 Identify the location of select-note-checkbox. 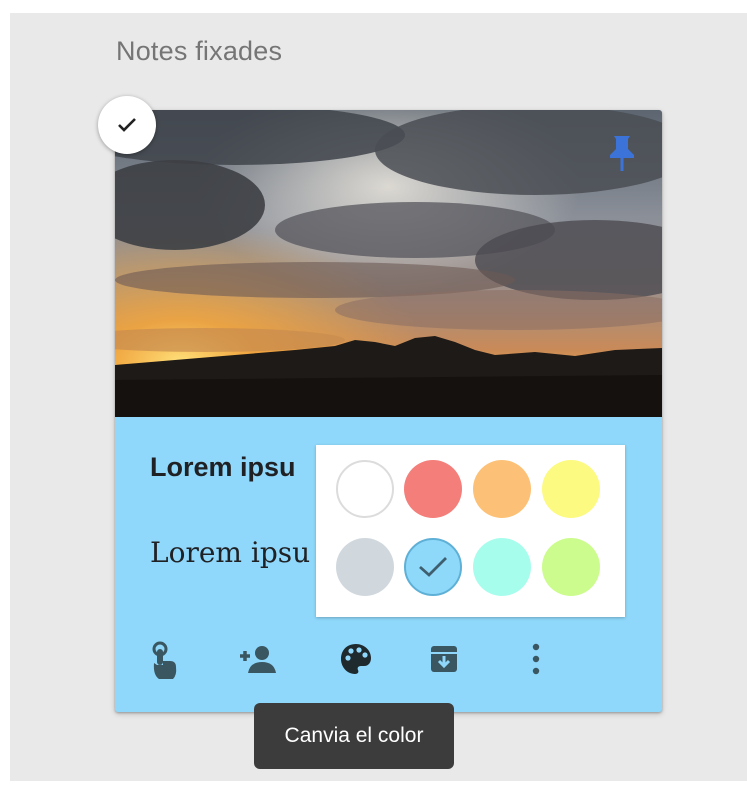
(127, 125).